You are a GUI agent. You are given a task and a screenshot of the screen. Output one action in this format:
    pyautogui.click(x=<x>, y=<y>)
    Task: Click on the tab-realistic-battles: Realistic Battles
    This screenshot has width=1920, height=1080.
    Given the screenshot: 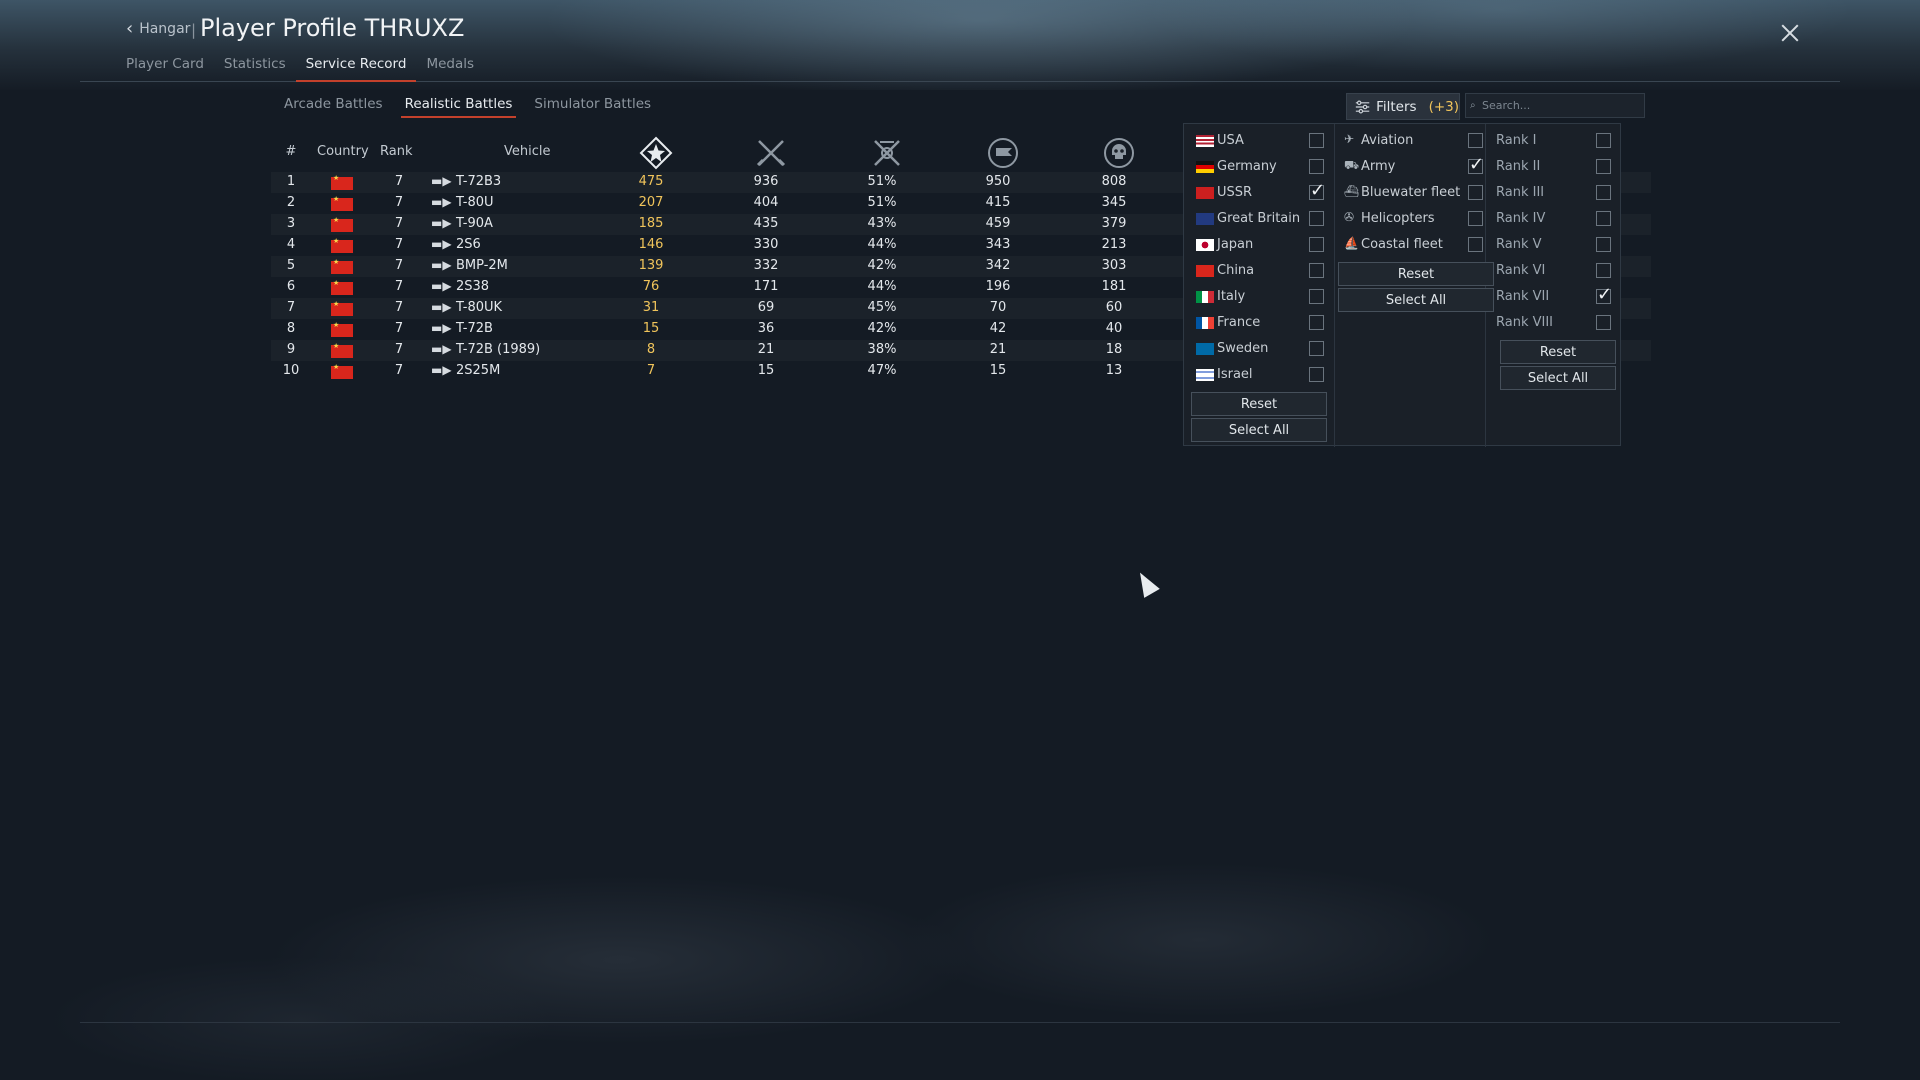 What is the action you would take?
    pyautogui.click(x=459, y=107)
    